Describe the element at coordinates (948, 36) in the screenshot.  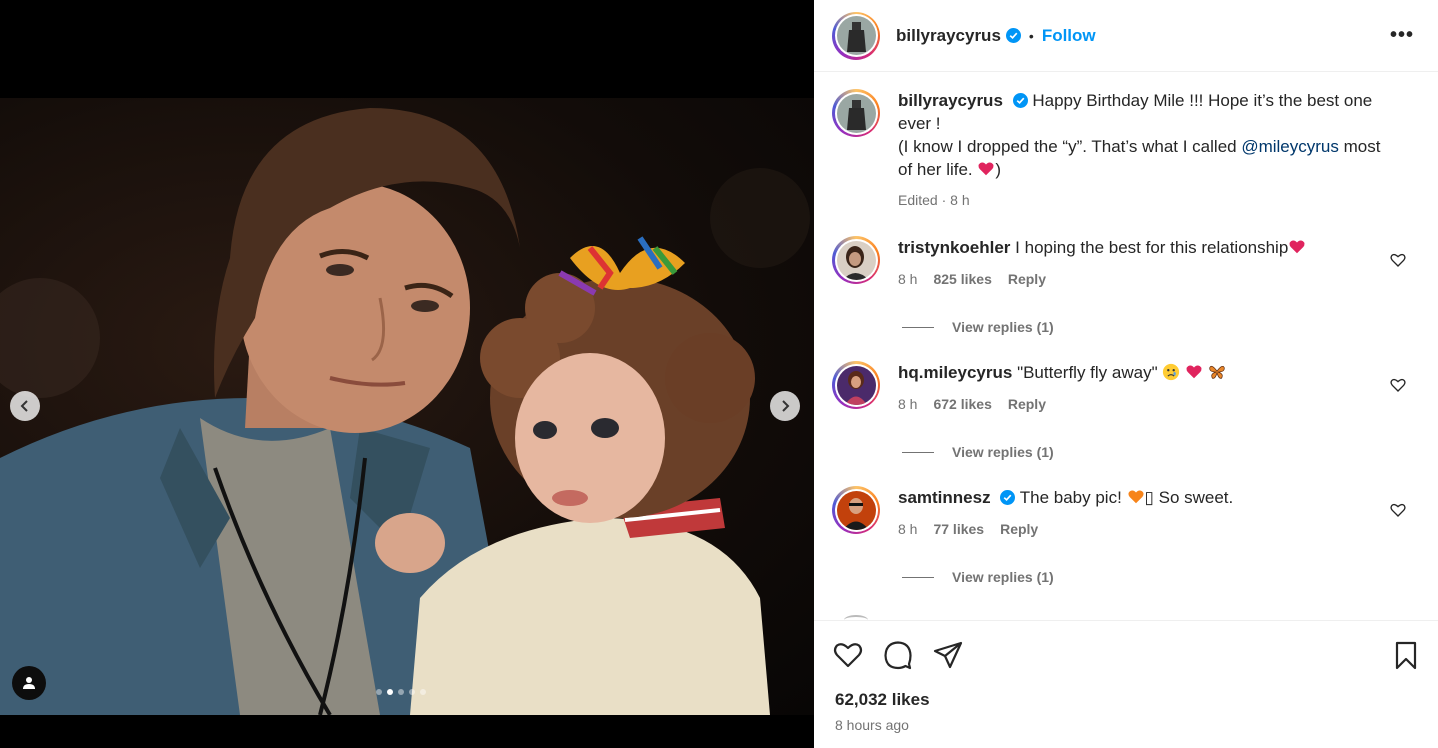
I see `author-username: billyraycyrus` at that location.